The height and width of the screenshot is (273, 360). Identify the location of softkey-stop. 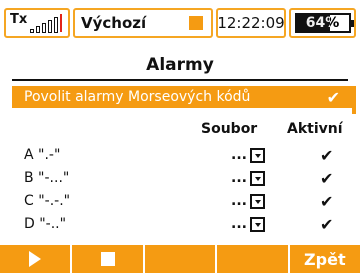
(107, 259).